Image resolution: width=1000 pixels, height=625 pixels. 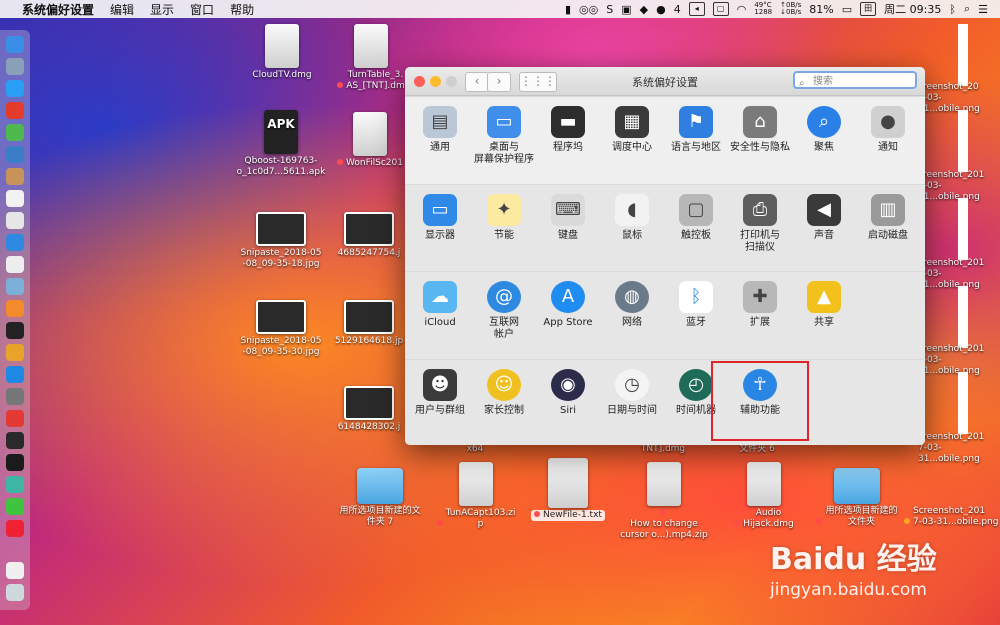 I want to click on pref-pane-disk: ▥ 启动磁盘, so click(x=888, y=218).